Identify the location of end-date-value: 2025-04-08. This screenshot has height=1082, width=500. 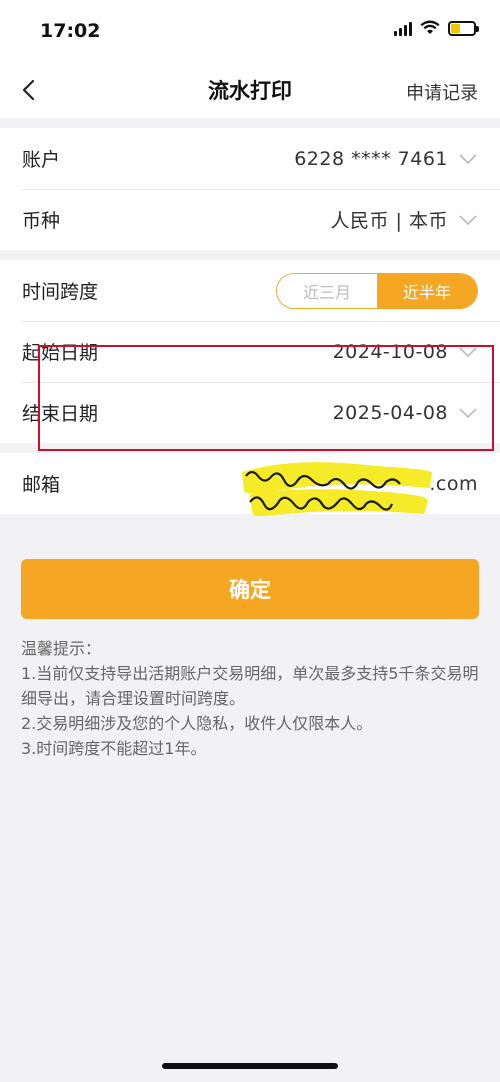
(390, 412).